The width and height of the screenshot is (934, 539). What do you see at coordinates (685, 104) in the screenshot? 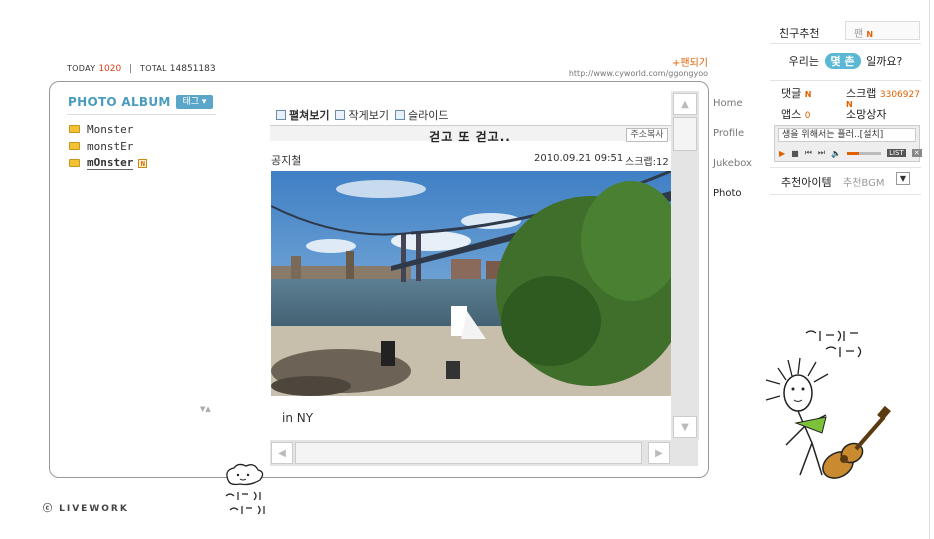
I see `scroll-up-arrow-icon: ▲` at bounding box center [685, 104].